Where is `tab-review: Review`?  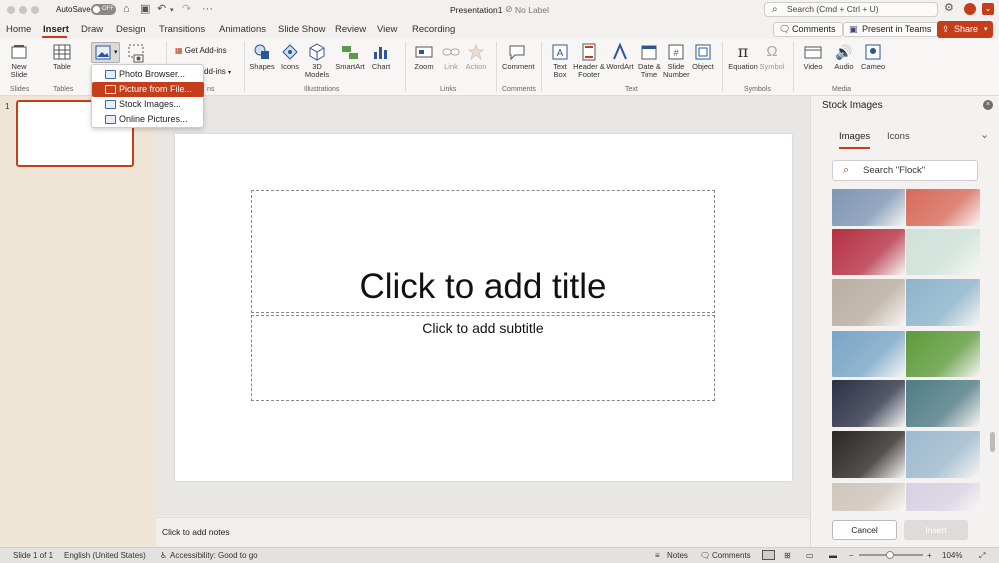 tab-review: Review is located at coordinates (350, 30).